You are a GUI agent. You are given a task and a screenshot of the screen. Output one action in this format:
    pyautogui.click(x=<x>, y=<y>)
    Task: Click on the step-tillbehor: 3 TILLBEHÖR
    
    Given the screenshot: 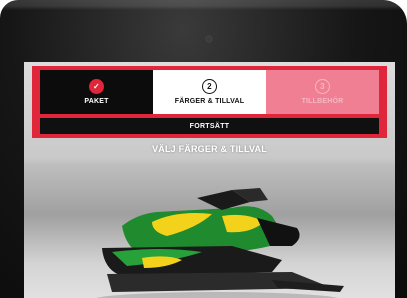 What is the action you would take?
    pyautogui.click(x=322, y=92)
    